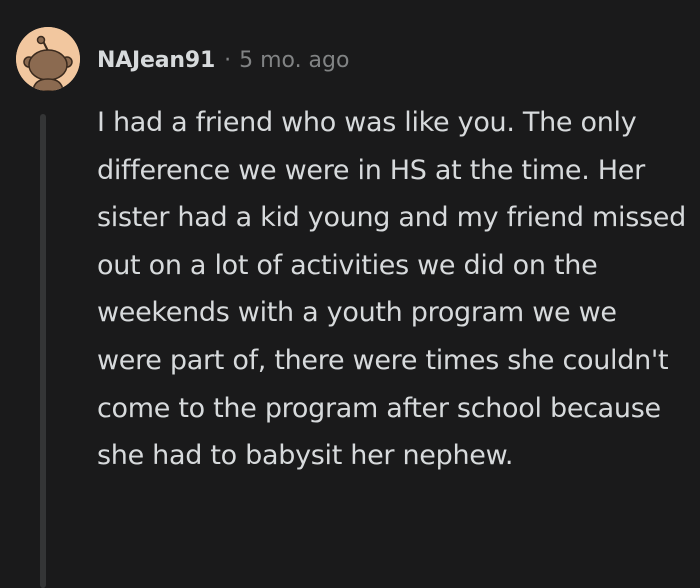  What do you see at coordinates (156, 60) in the screenshot?
I see `author-username: NAJean91` at bounding box center [156, 60].